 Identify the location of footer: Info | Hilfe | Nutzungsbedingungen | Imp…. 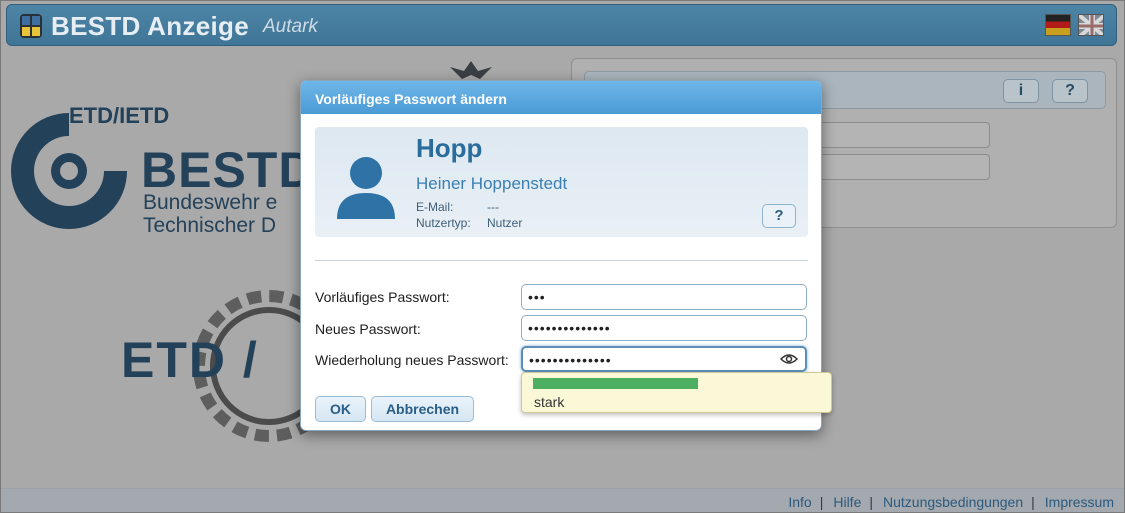
(562, 500).